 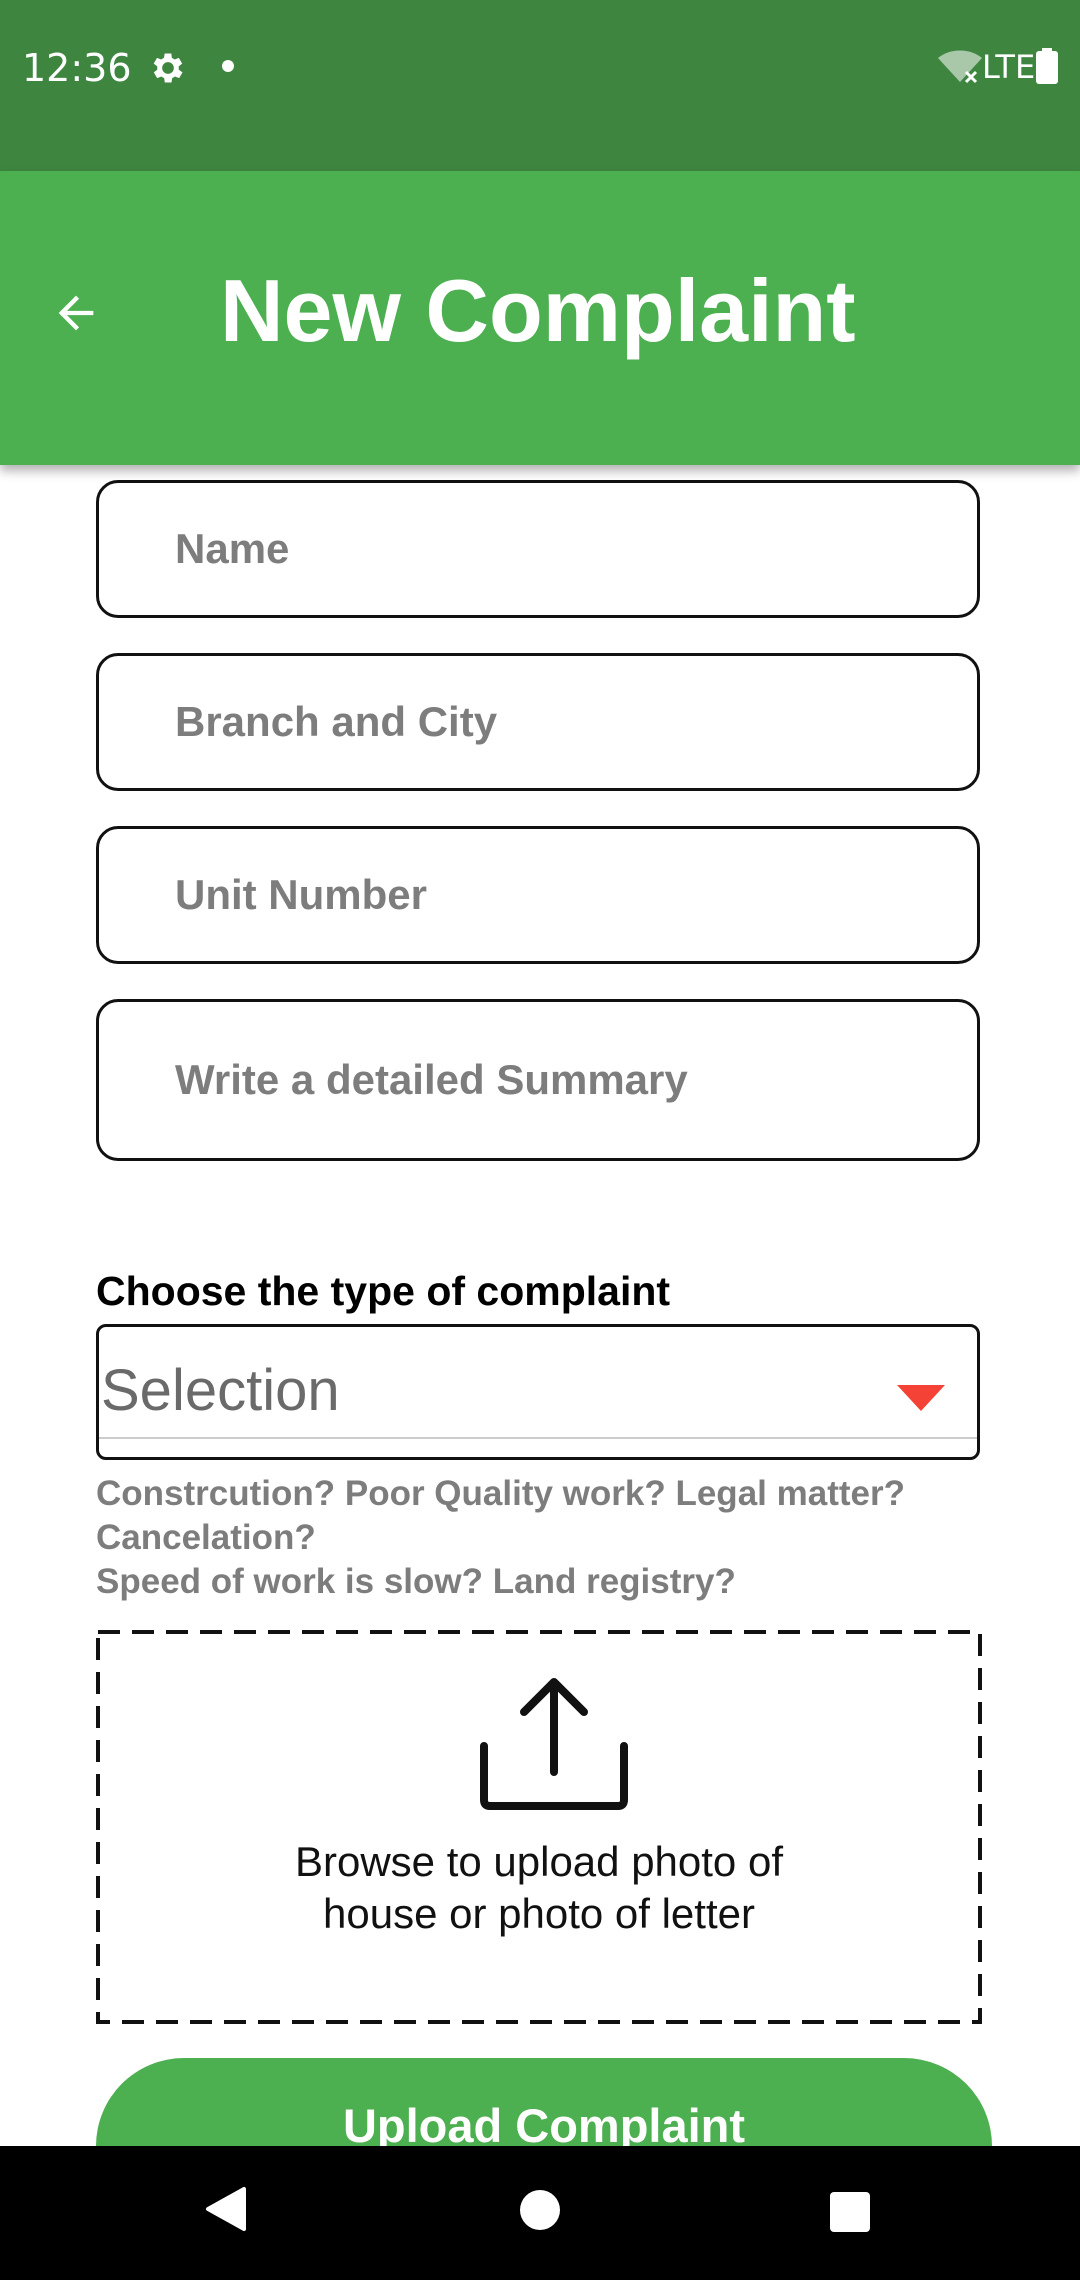 I want to click on name-field, so click(x=538, y=549).